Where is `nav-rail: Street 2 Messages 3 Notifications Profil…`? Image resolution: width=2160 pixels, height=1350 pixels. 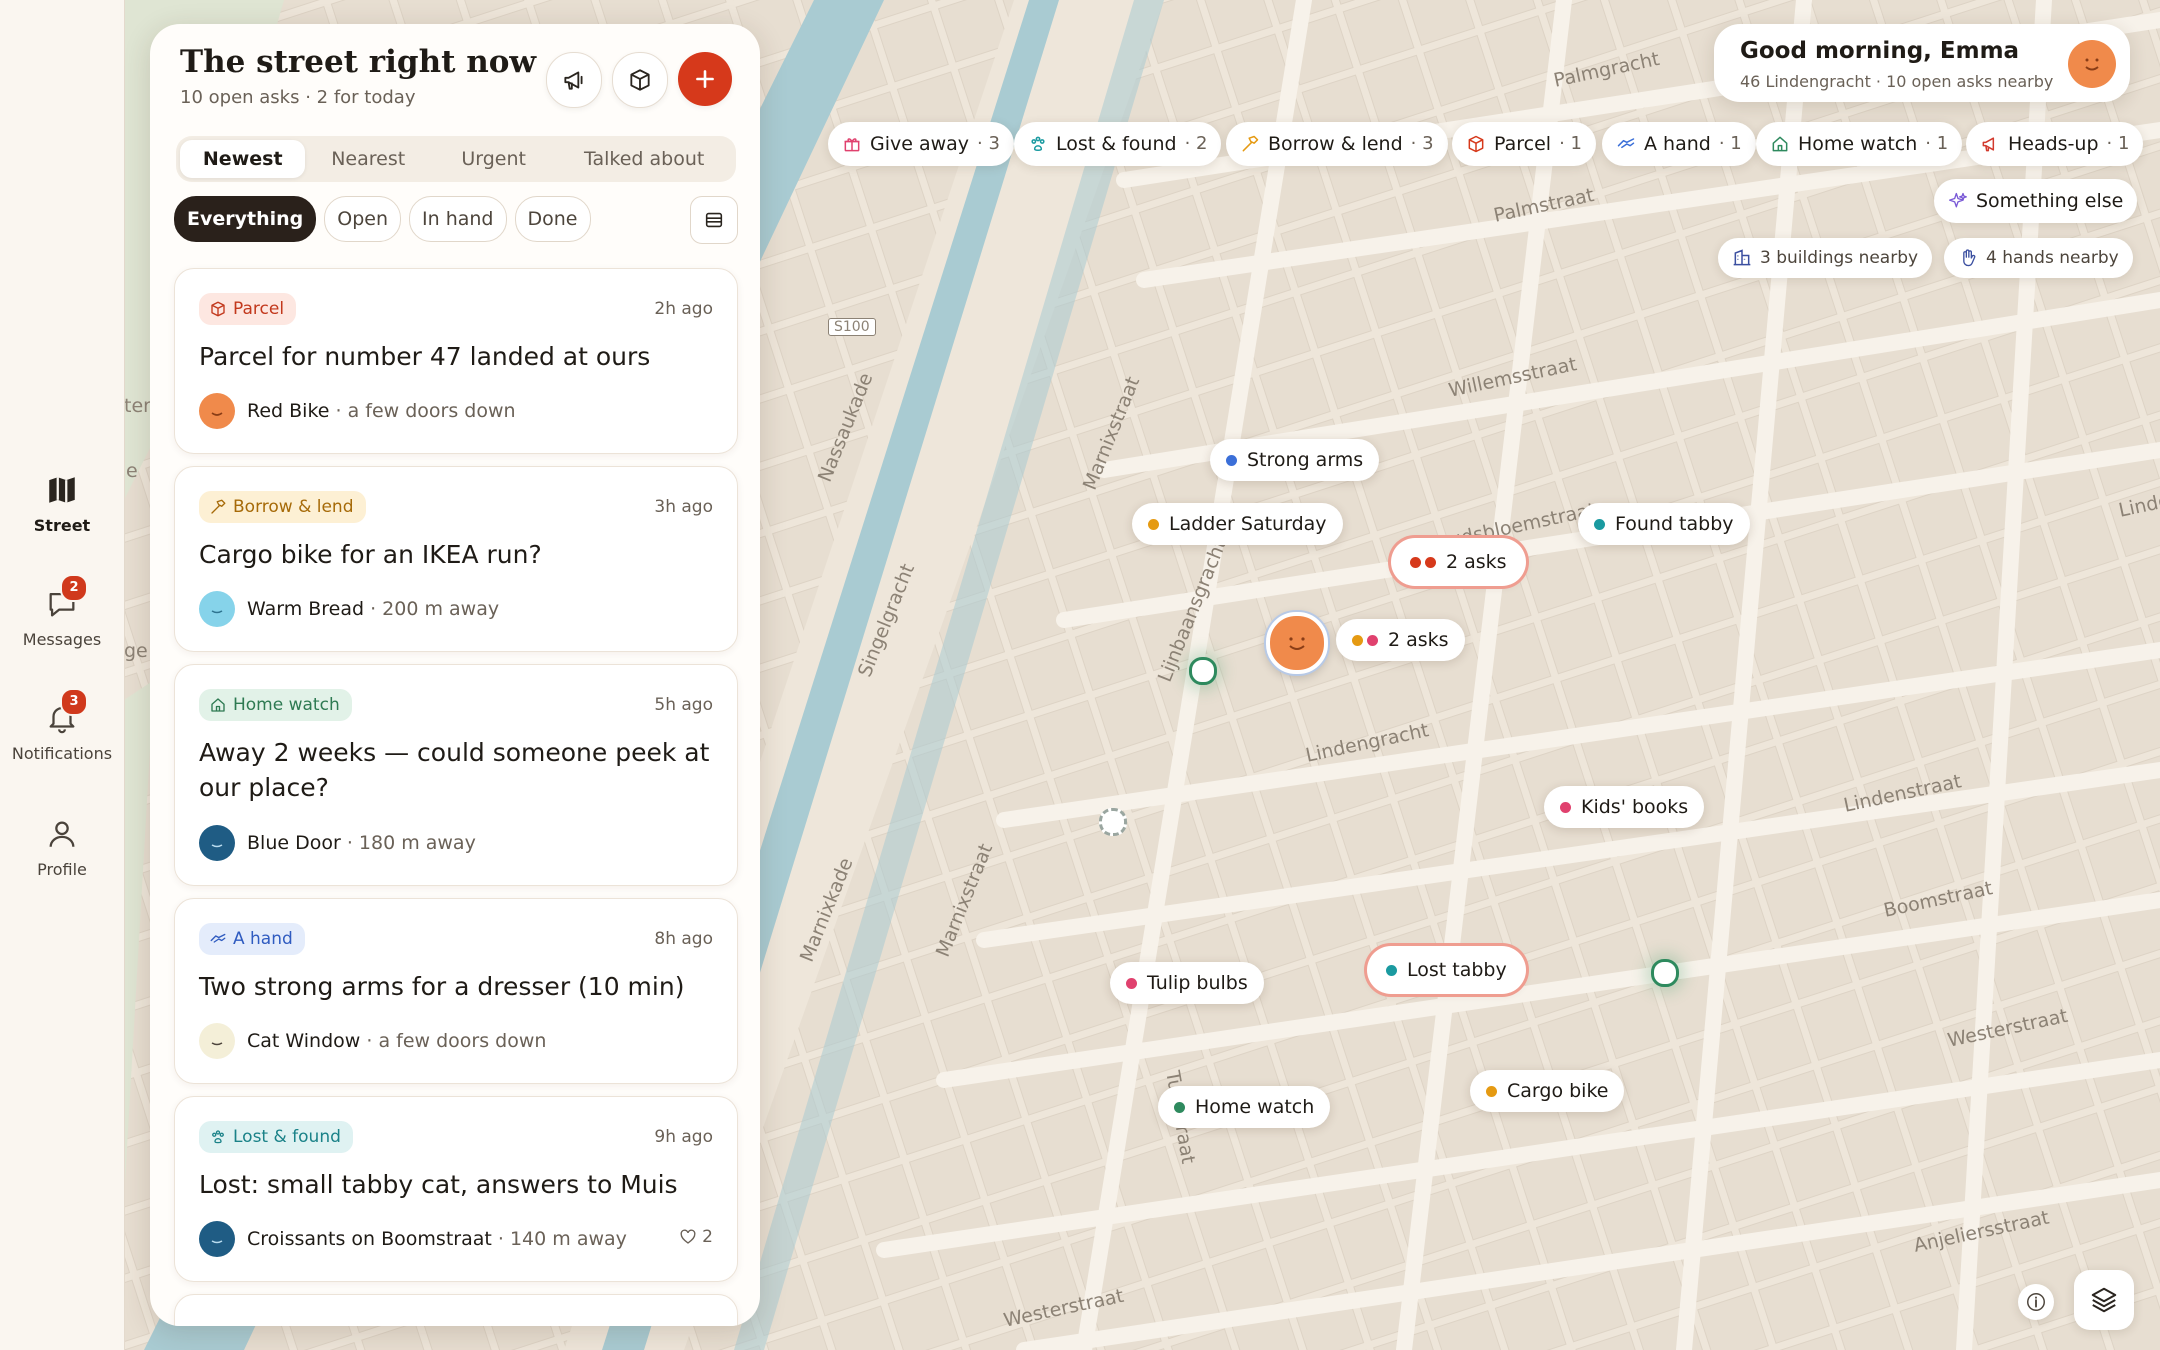 nav-rail: Street 2 Messages 3 Notifications Profil… is located at coordinates (62, 675).